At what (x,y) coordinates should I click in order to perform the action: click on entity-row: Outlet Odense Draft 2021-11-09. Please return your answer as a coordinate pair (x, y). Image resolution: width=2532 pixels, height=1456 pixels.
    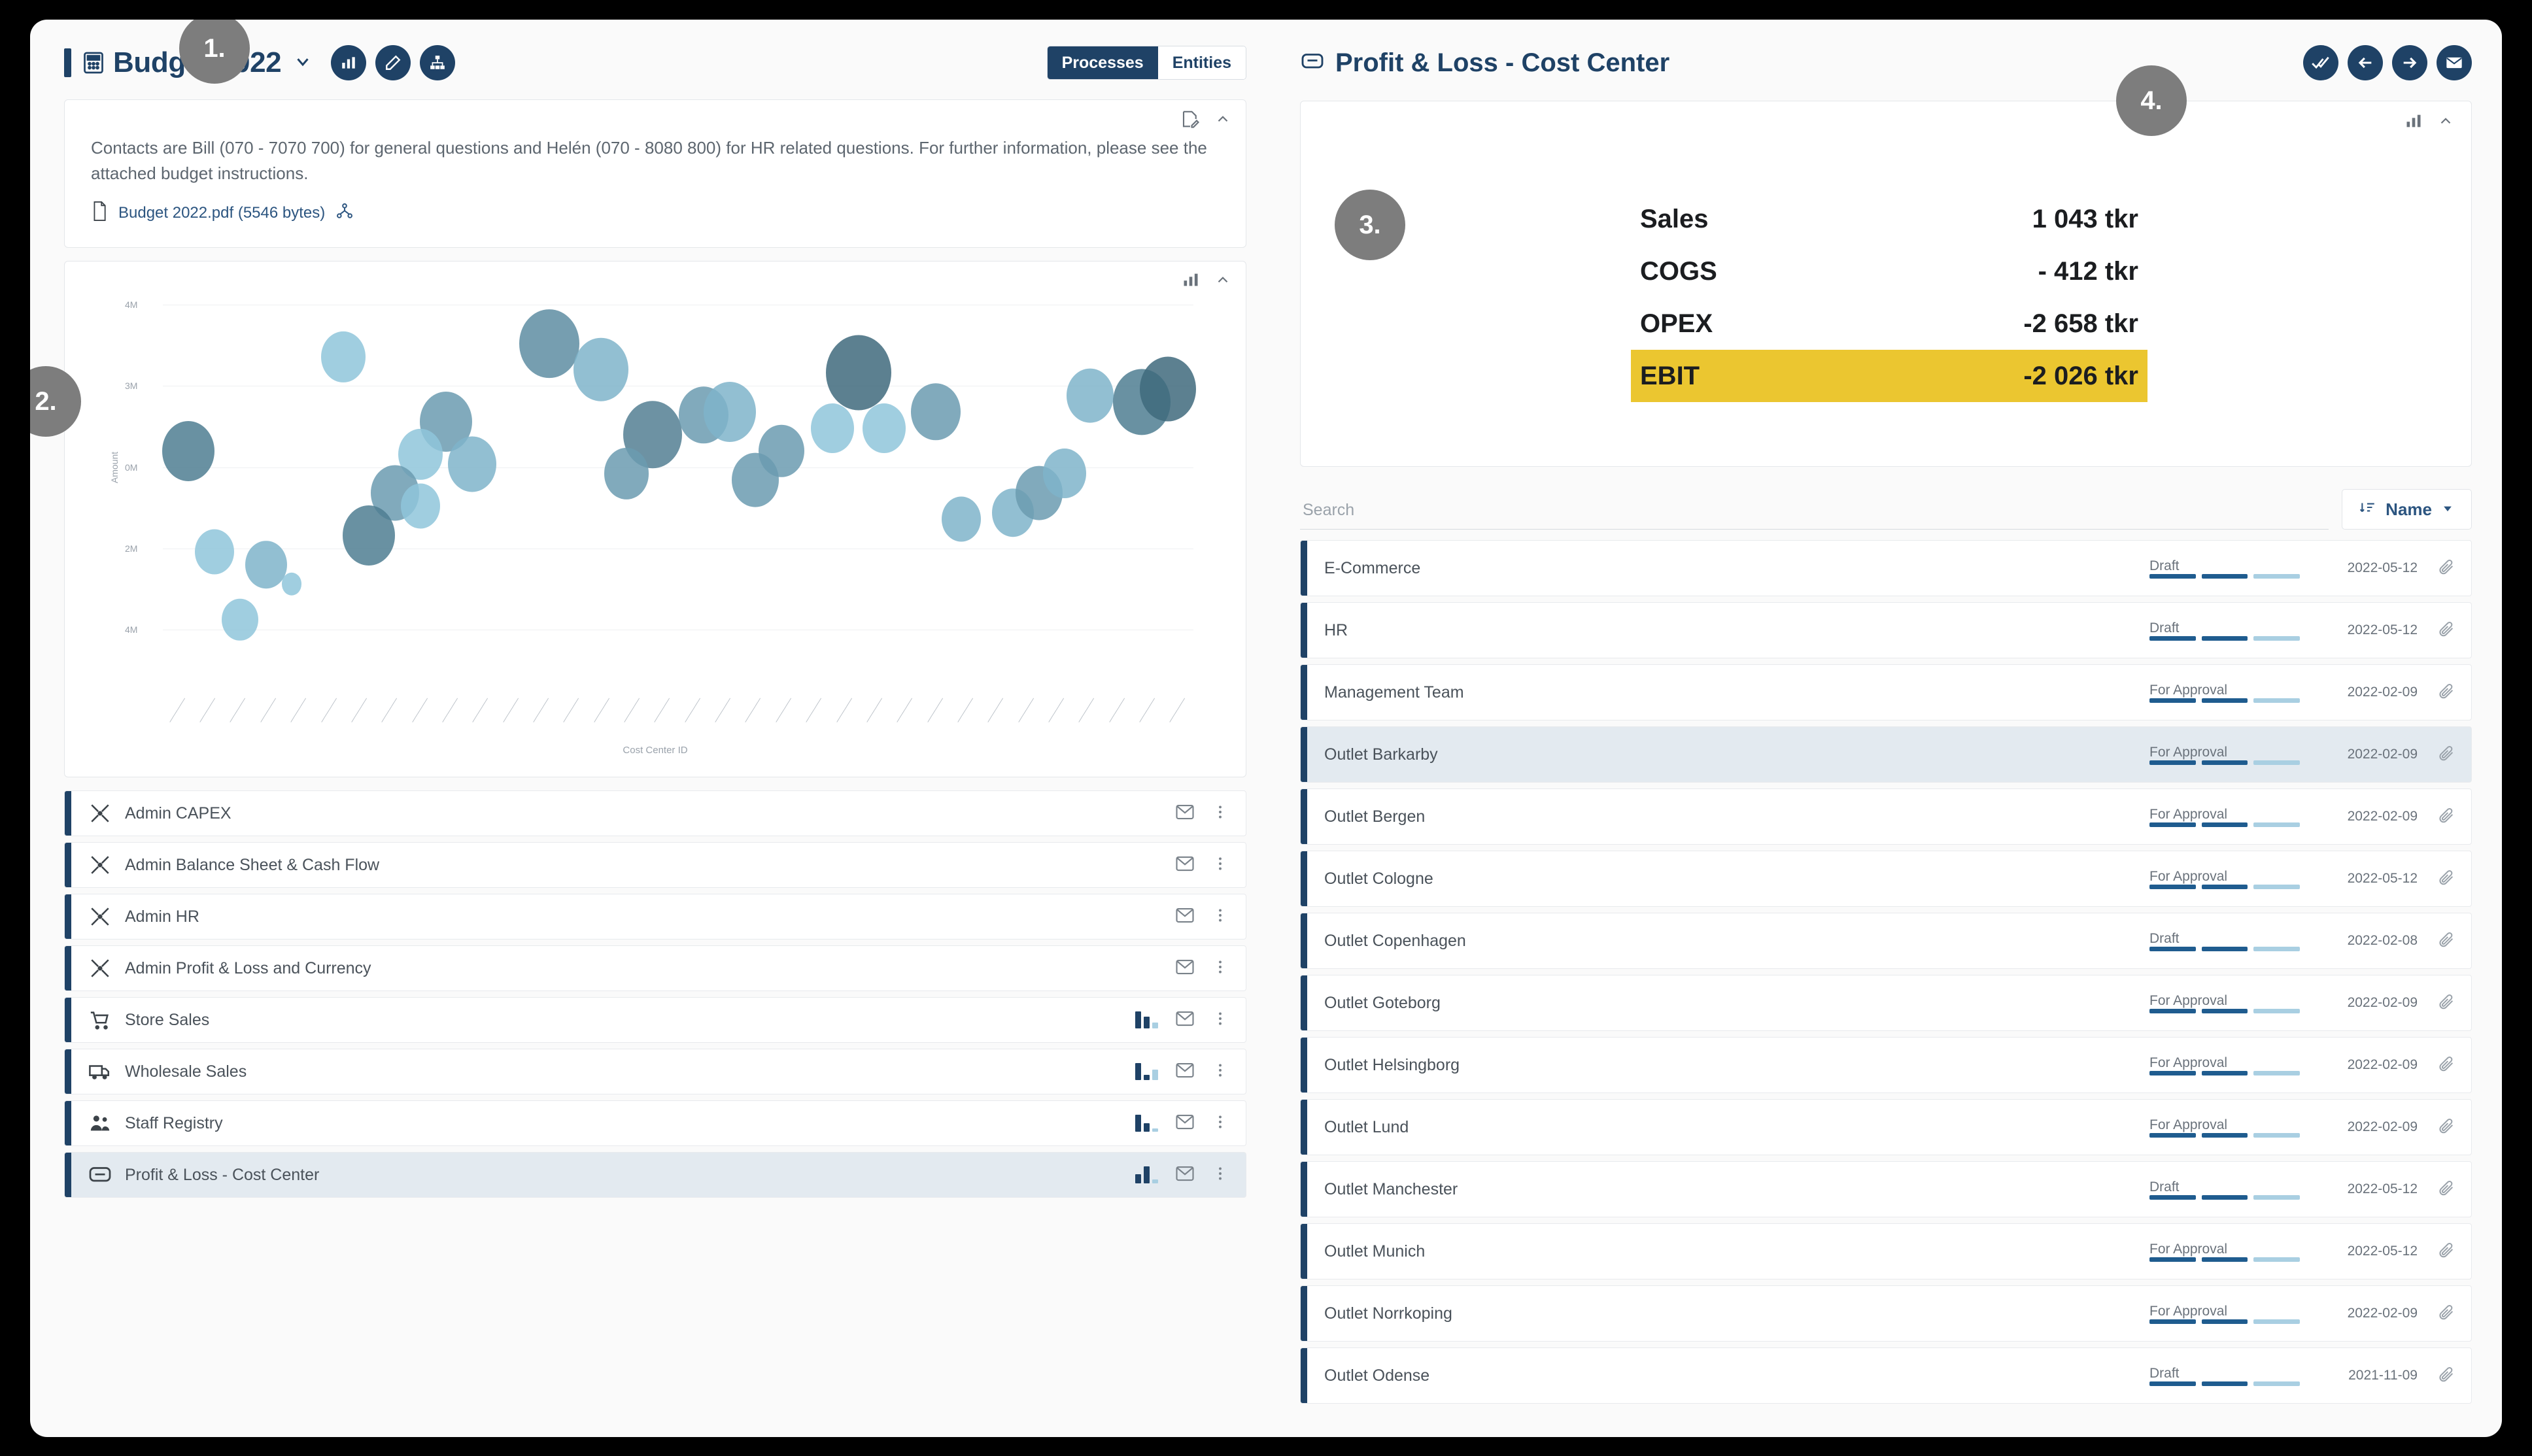
    Looking at the image, I should click on (1886, 1375).